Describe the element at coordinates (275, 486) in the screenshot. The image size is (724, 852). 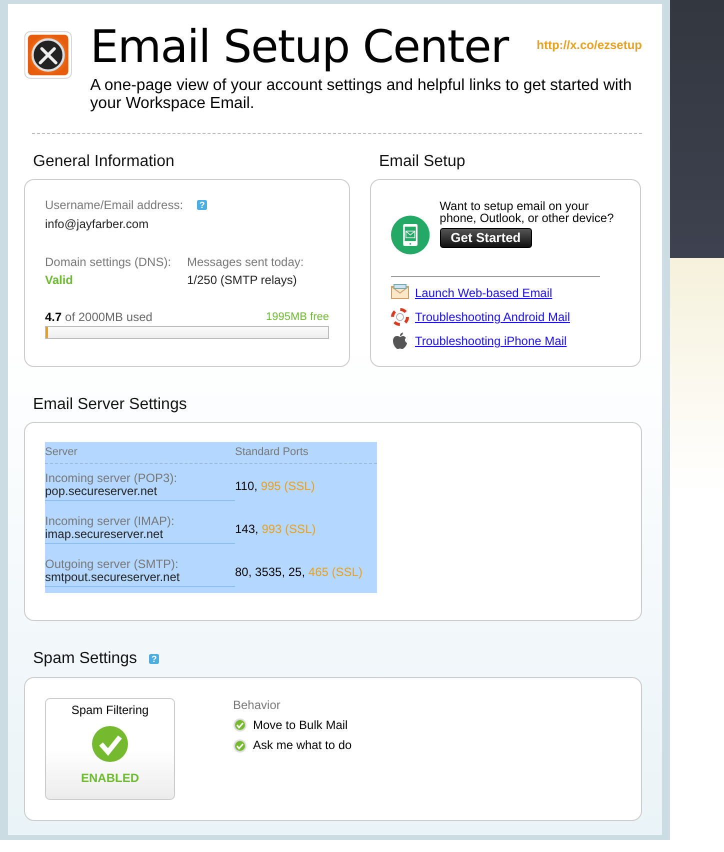
I see `port-list: 110, 995 (SSL)` at that location.